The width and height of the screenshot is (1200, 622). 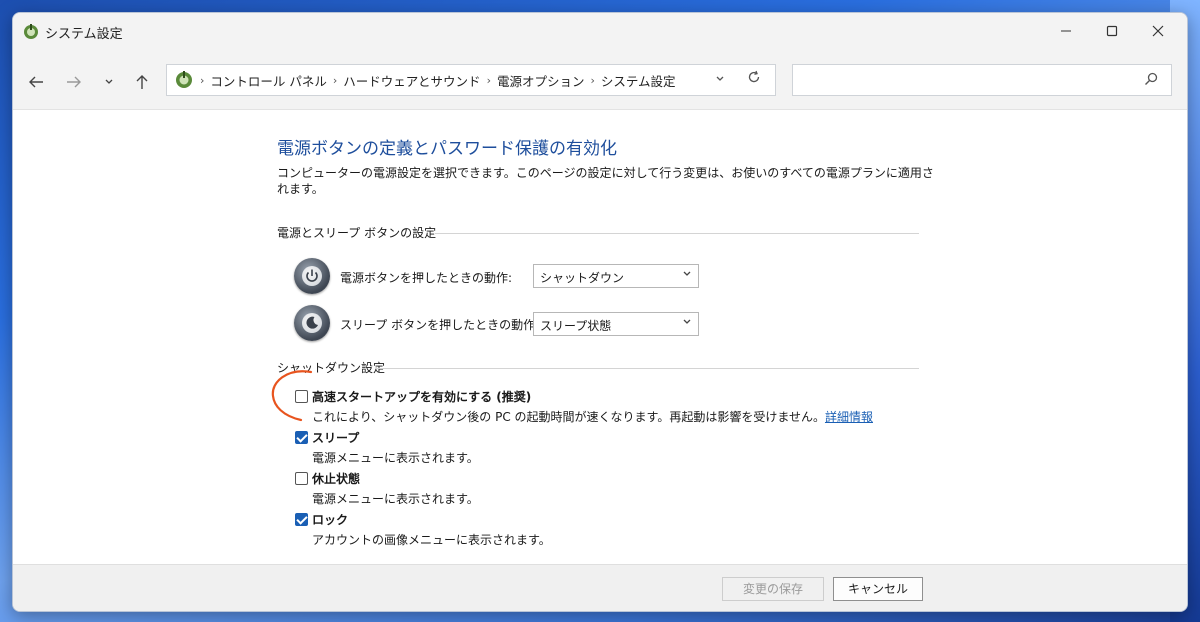 What do you see at coordinates (301, 478) in the screenshot?
I see `hibernate-checkbox` at bounding box center [301, 478].